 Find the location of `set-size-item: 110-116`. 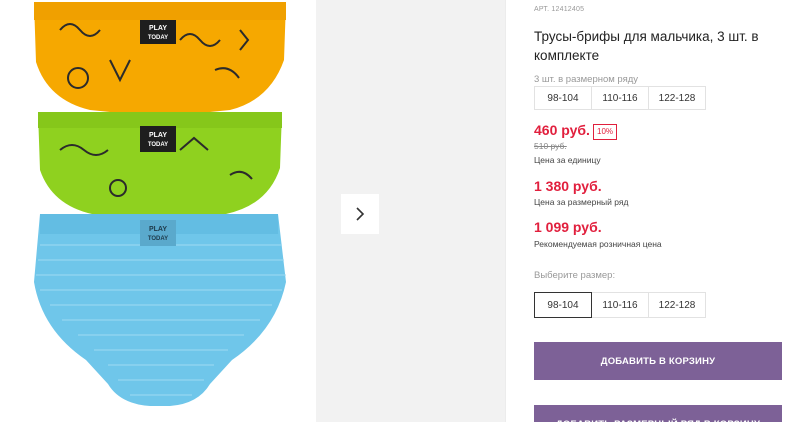

set-size-item: 110-116 is located at coordinates (620, 98).